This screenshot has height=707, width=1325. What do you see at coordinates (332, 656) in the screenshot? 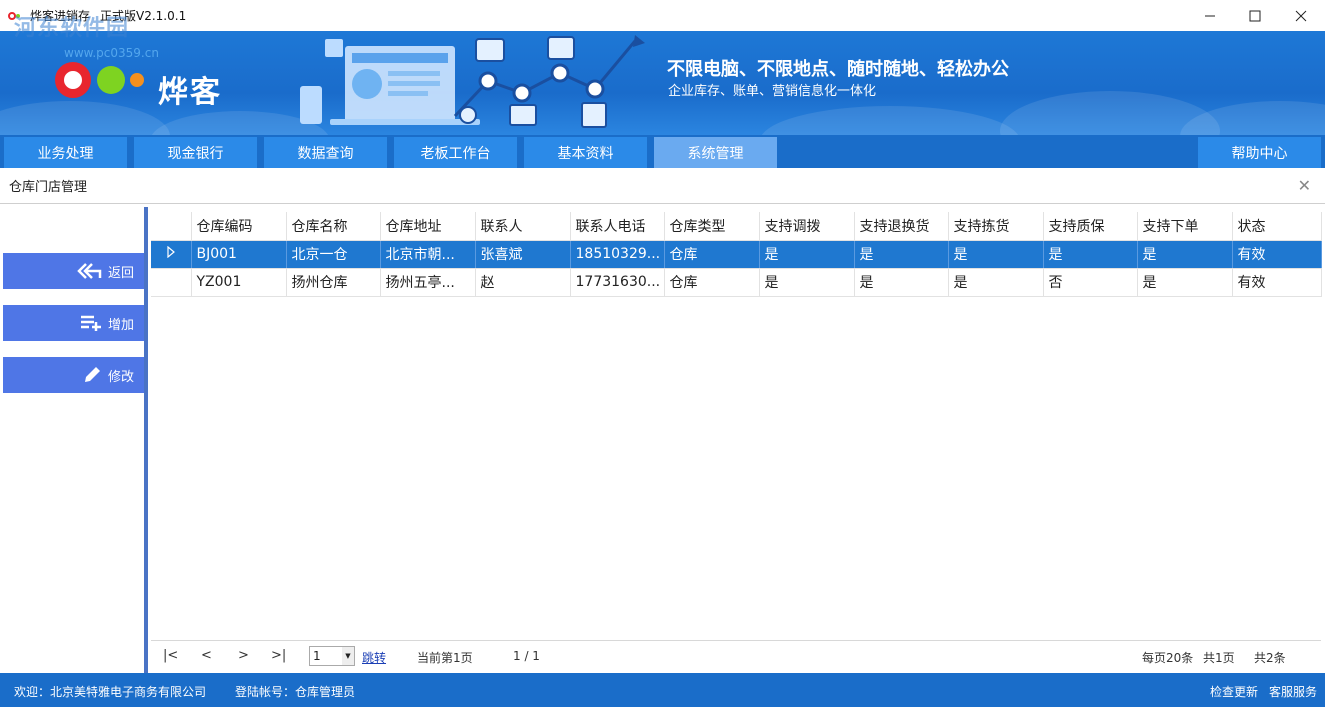
I see `page-number-select: 1 ▼` at bounding box center [332, 656].